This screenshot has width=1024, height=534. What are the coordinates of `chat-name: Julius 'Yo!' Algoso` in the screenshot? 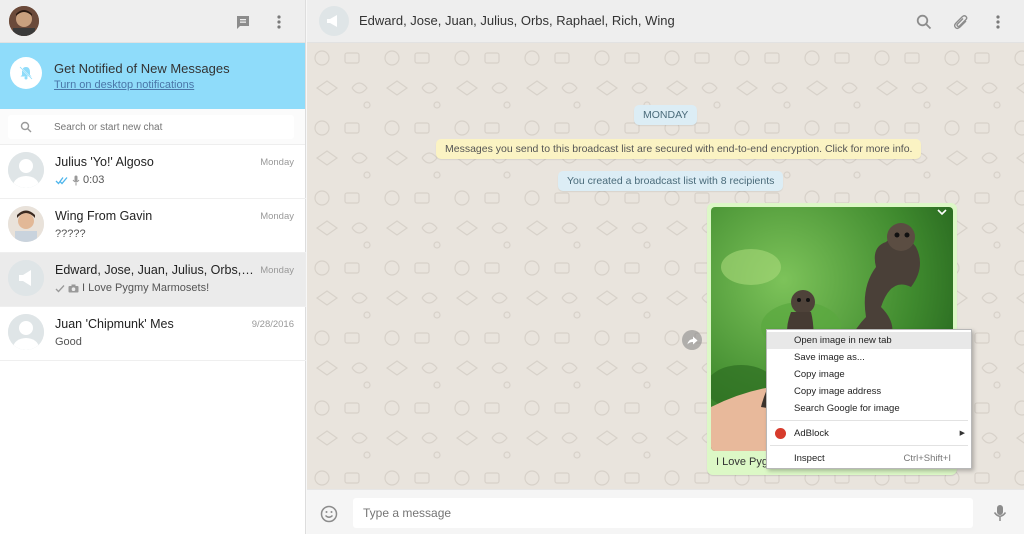 It's located at (104, 162).